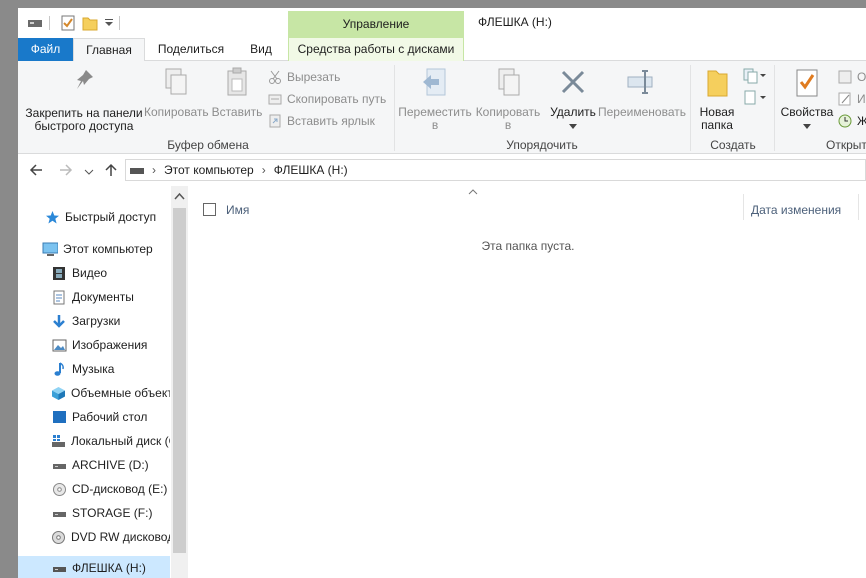  I want to click on address-row: › Этот компьютер › ФЛЕШКА (H:), so click(442, 170).